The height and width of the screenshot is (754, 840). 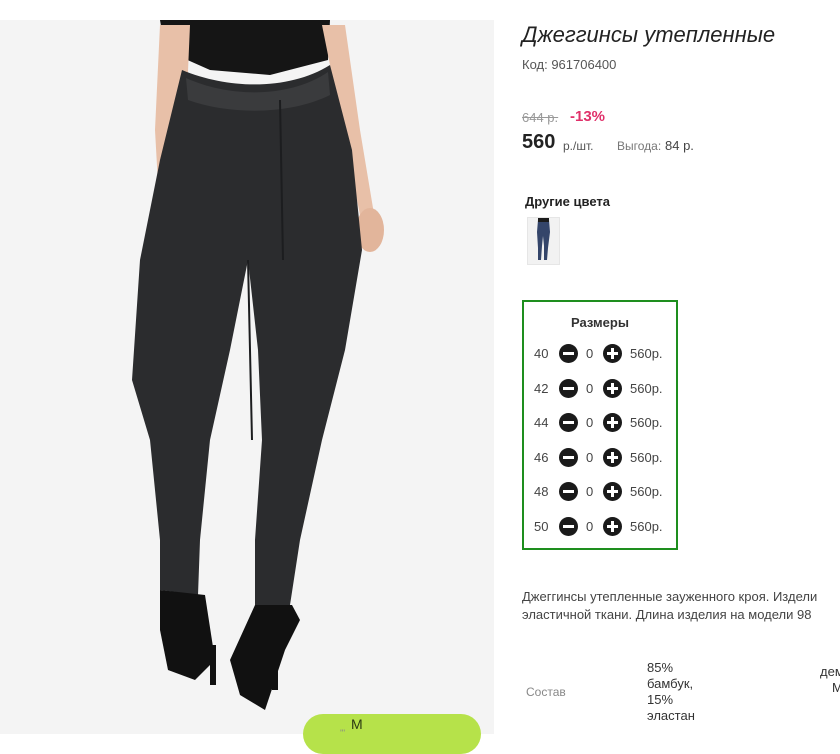 I want to click on sizes-title: Размеры, so click(x=600, y=322).